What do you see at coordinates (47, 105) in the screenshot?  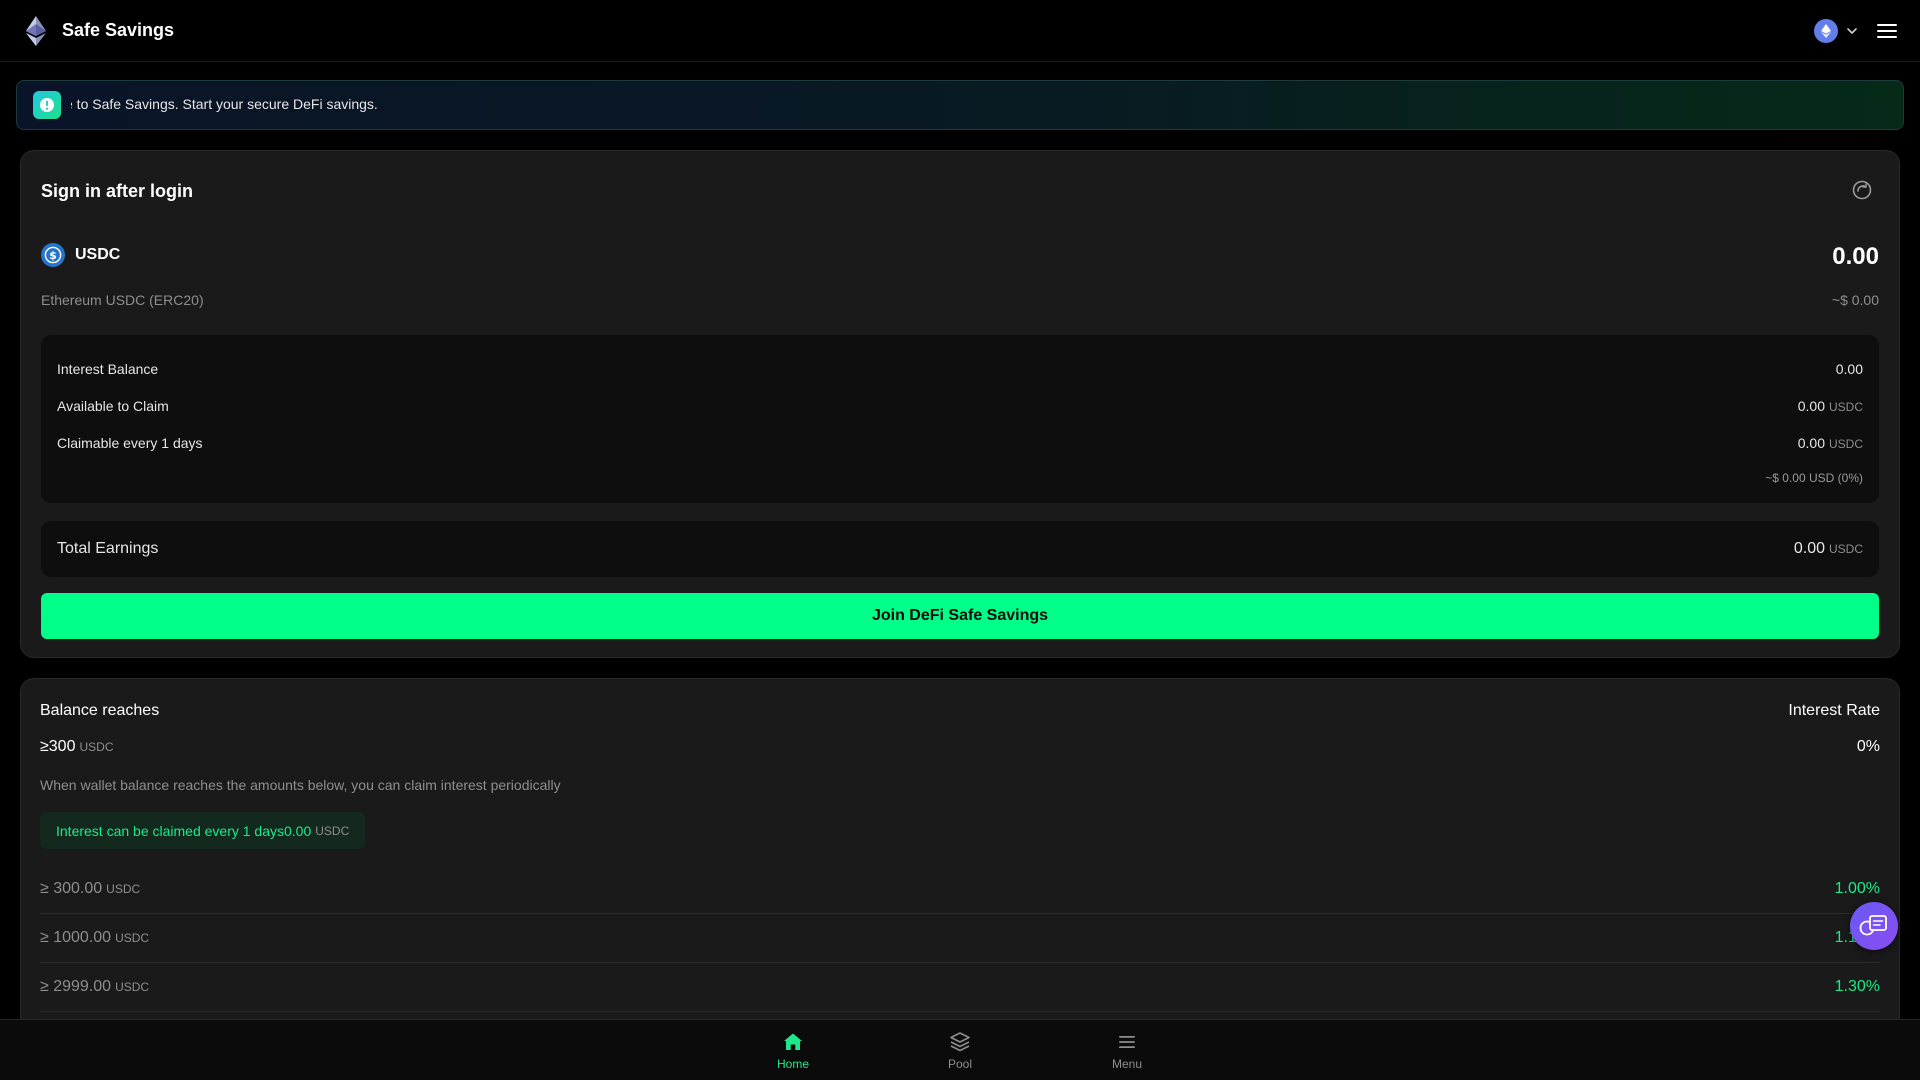 I see `alert-icon` at bounding box center [47, 105].